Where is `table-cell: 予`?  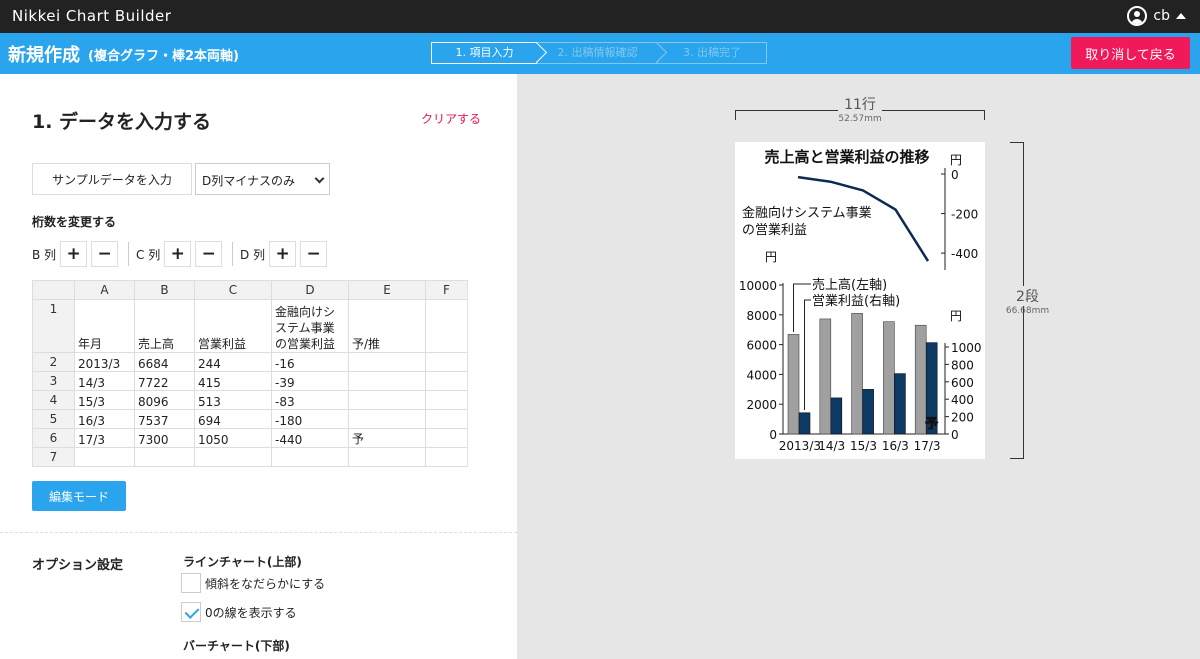
table-cell: 予 is located at coordinates (387, 438).